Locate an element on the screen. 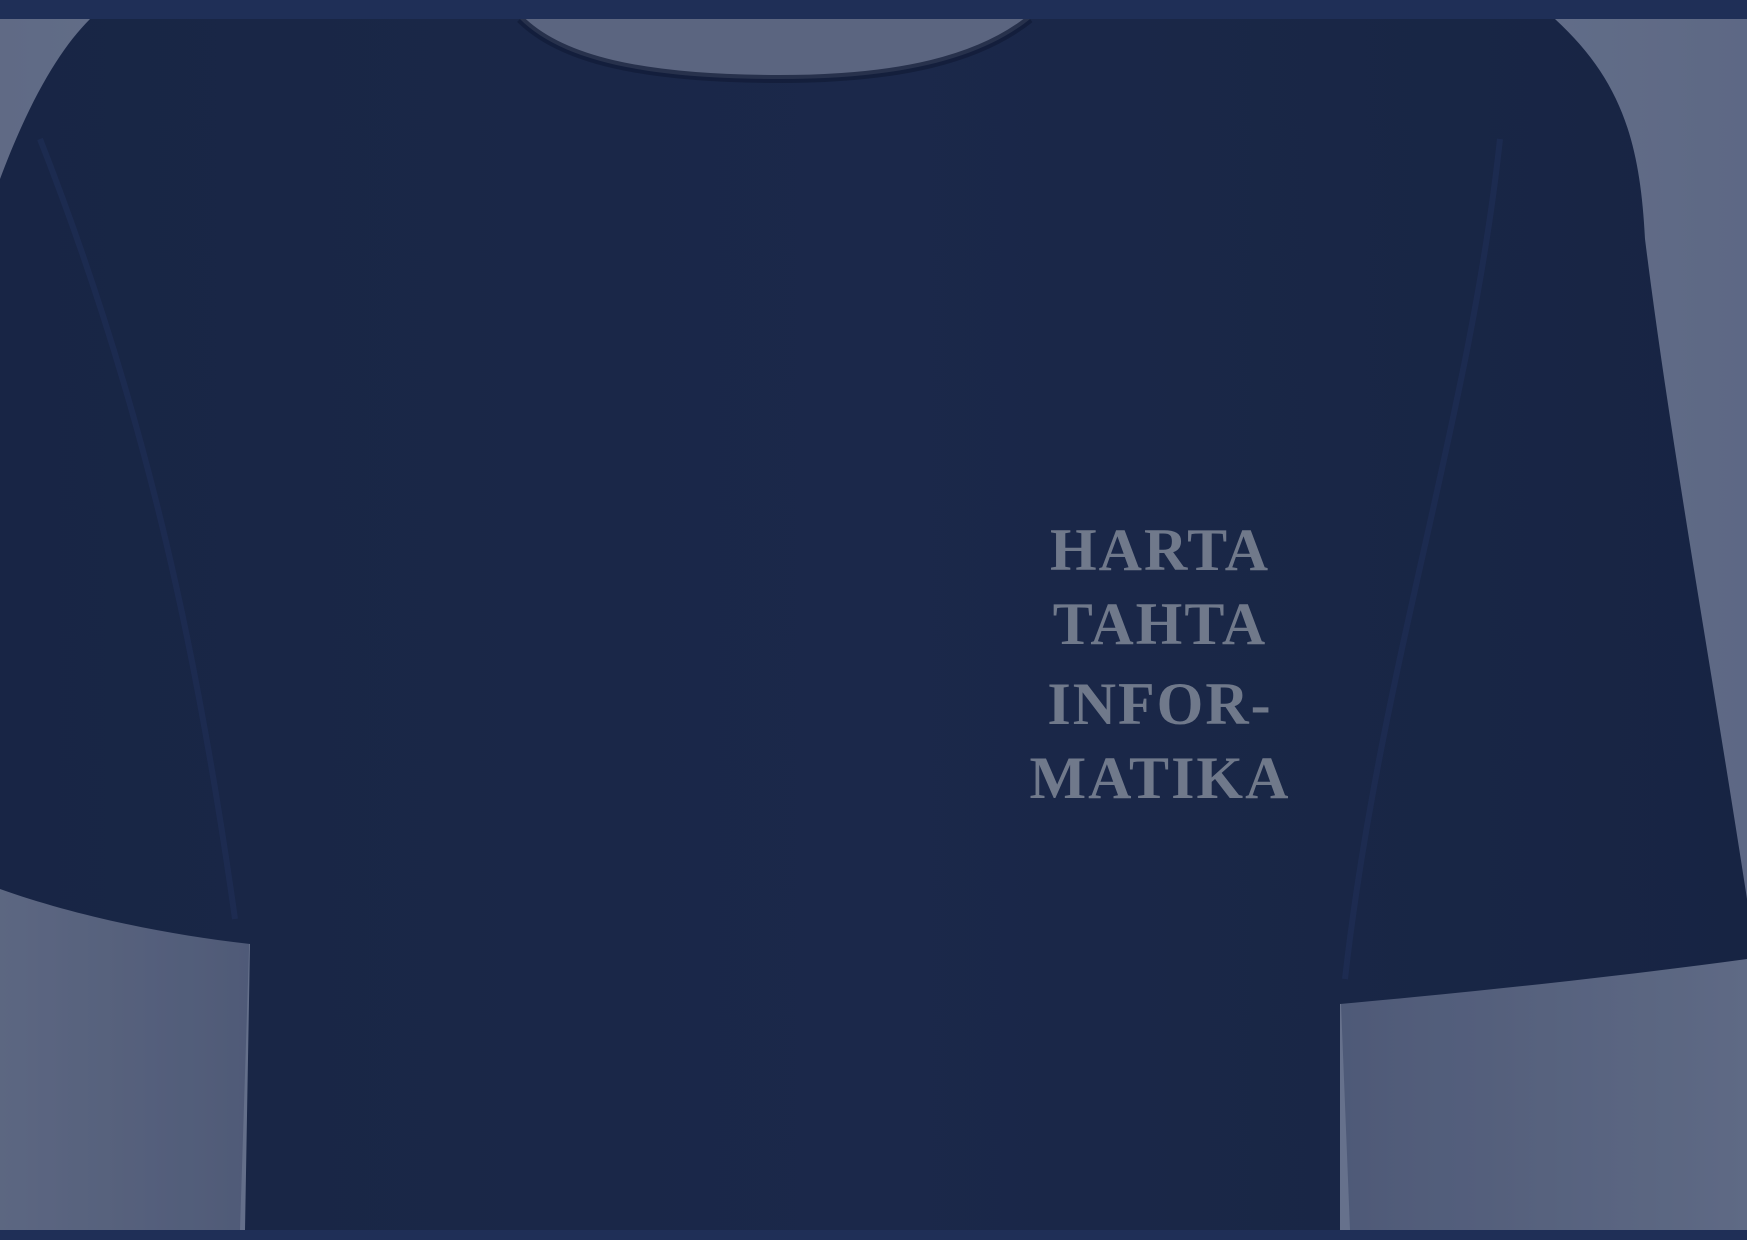 Image resolution: width=1747 pixels, height=1240 pixels. top-border is located at coordinates (873, 9).